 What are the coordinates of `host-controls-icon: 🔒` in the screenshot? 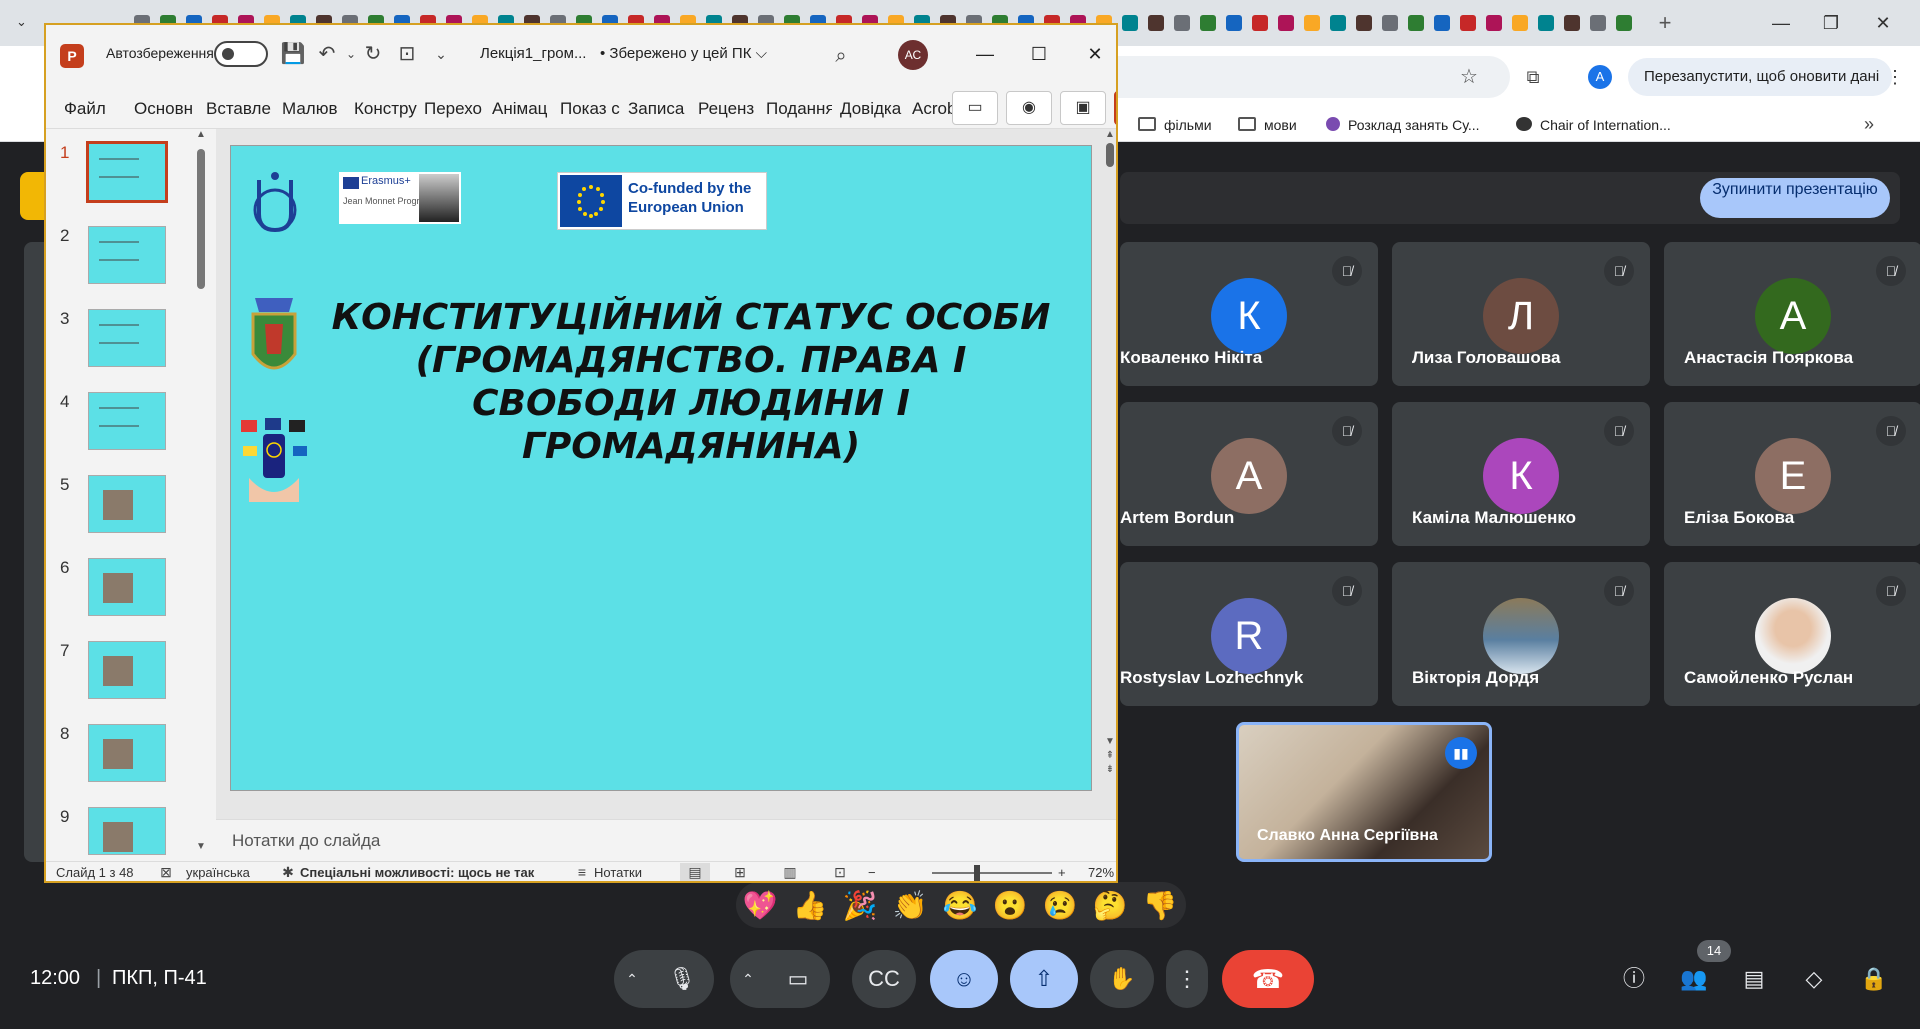 It's located at (1874, 979).